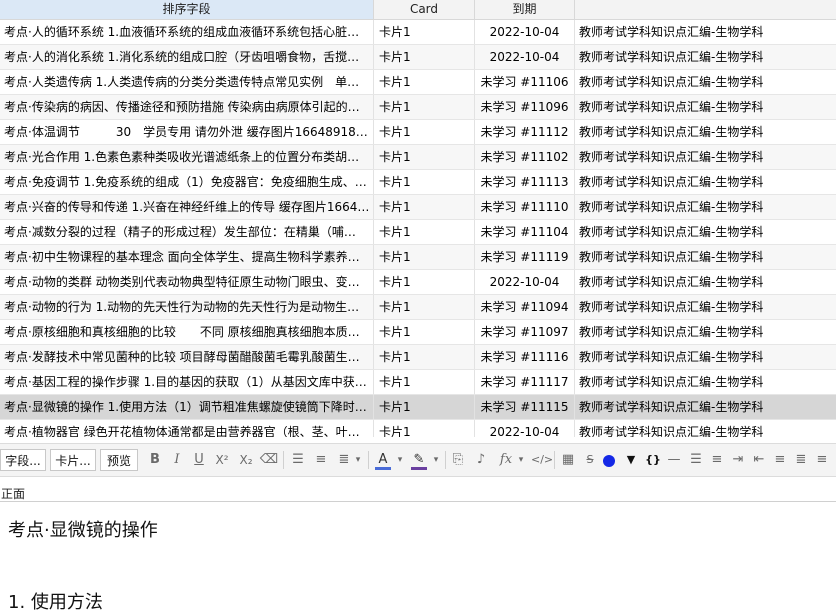 The height and width of the screenshot is (616, 836). I want to click on due-cell: 2022-10-04, so click(525, 282).